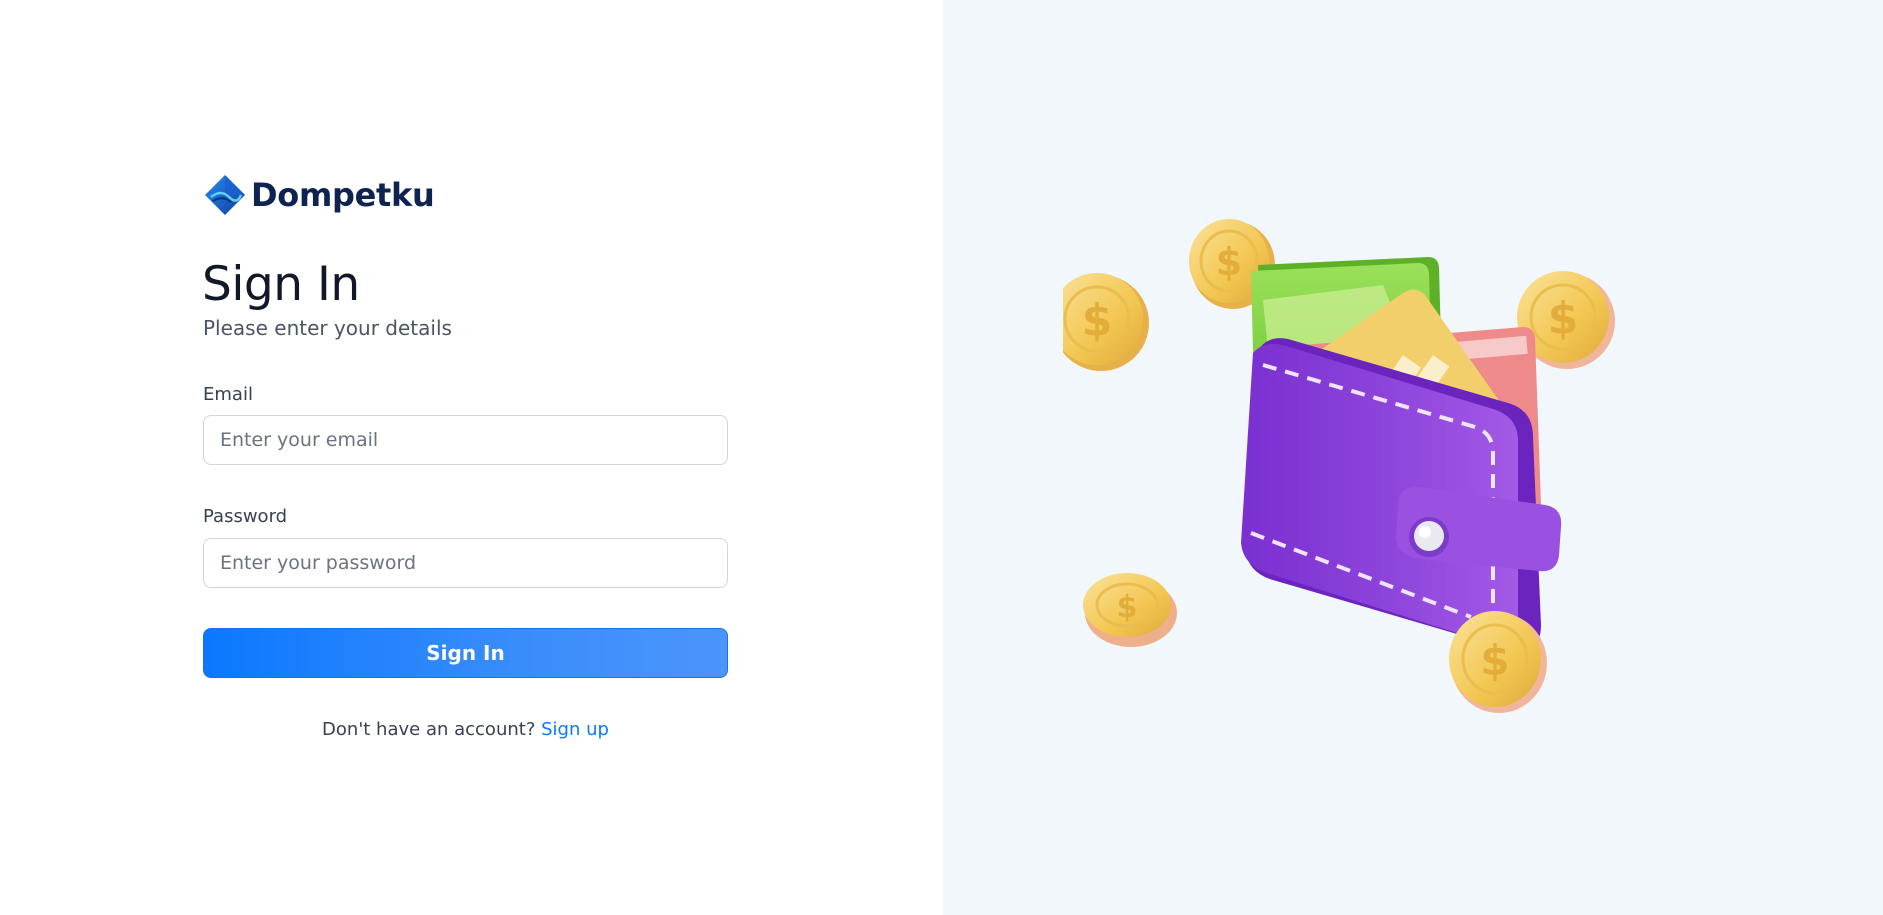  I want to click on email-field, so click(465, 440).